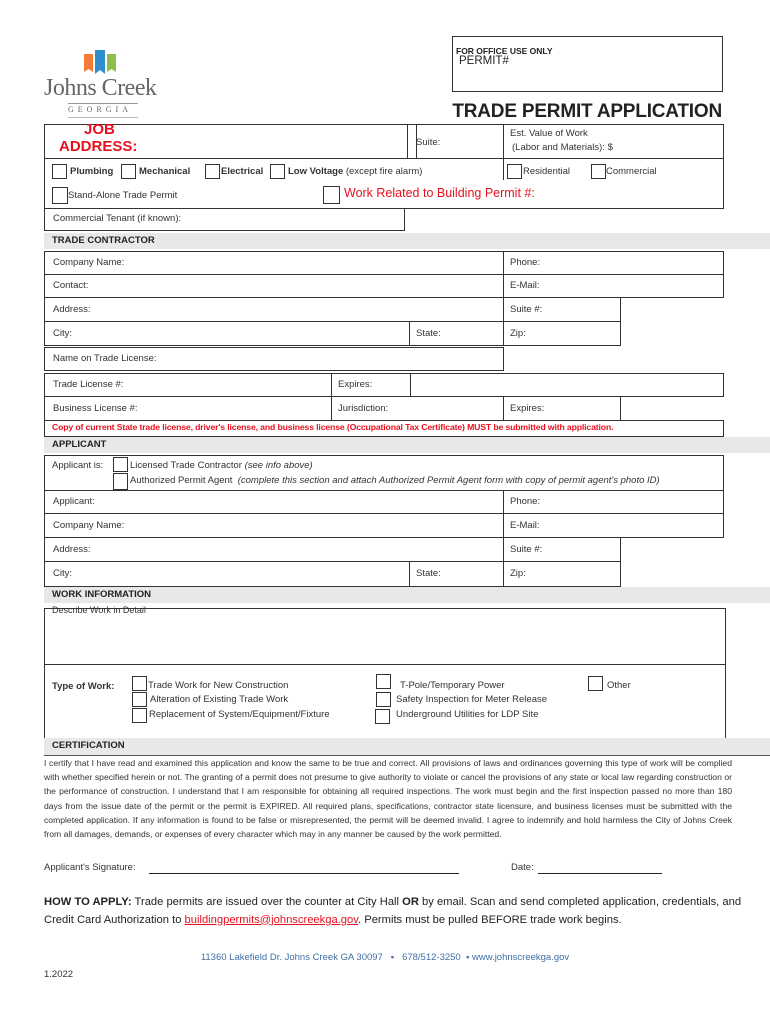 The height and width of the screenshot is (1024, 770). What do you see at coordinates (274, 502) in the screenshot?
I see `applicant-name-field` at bounding box center [274, 502].